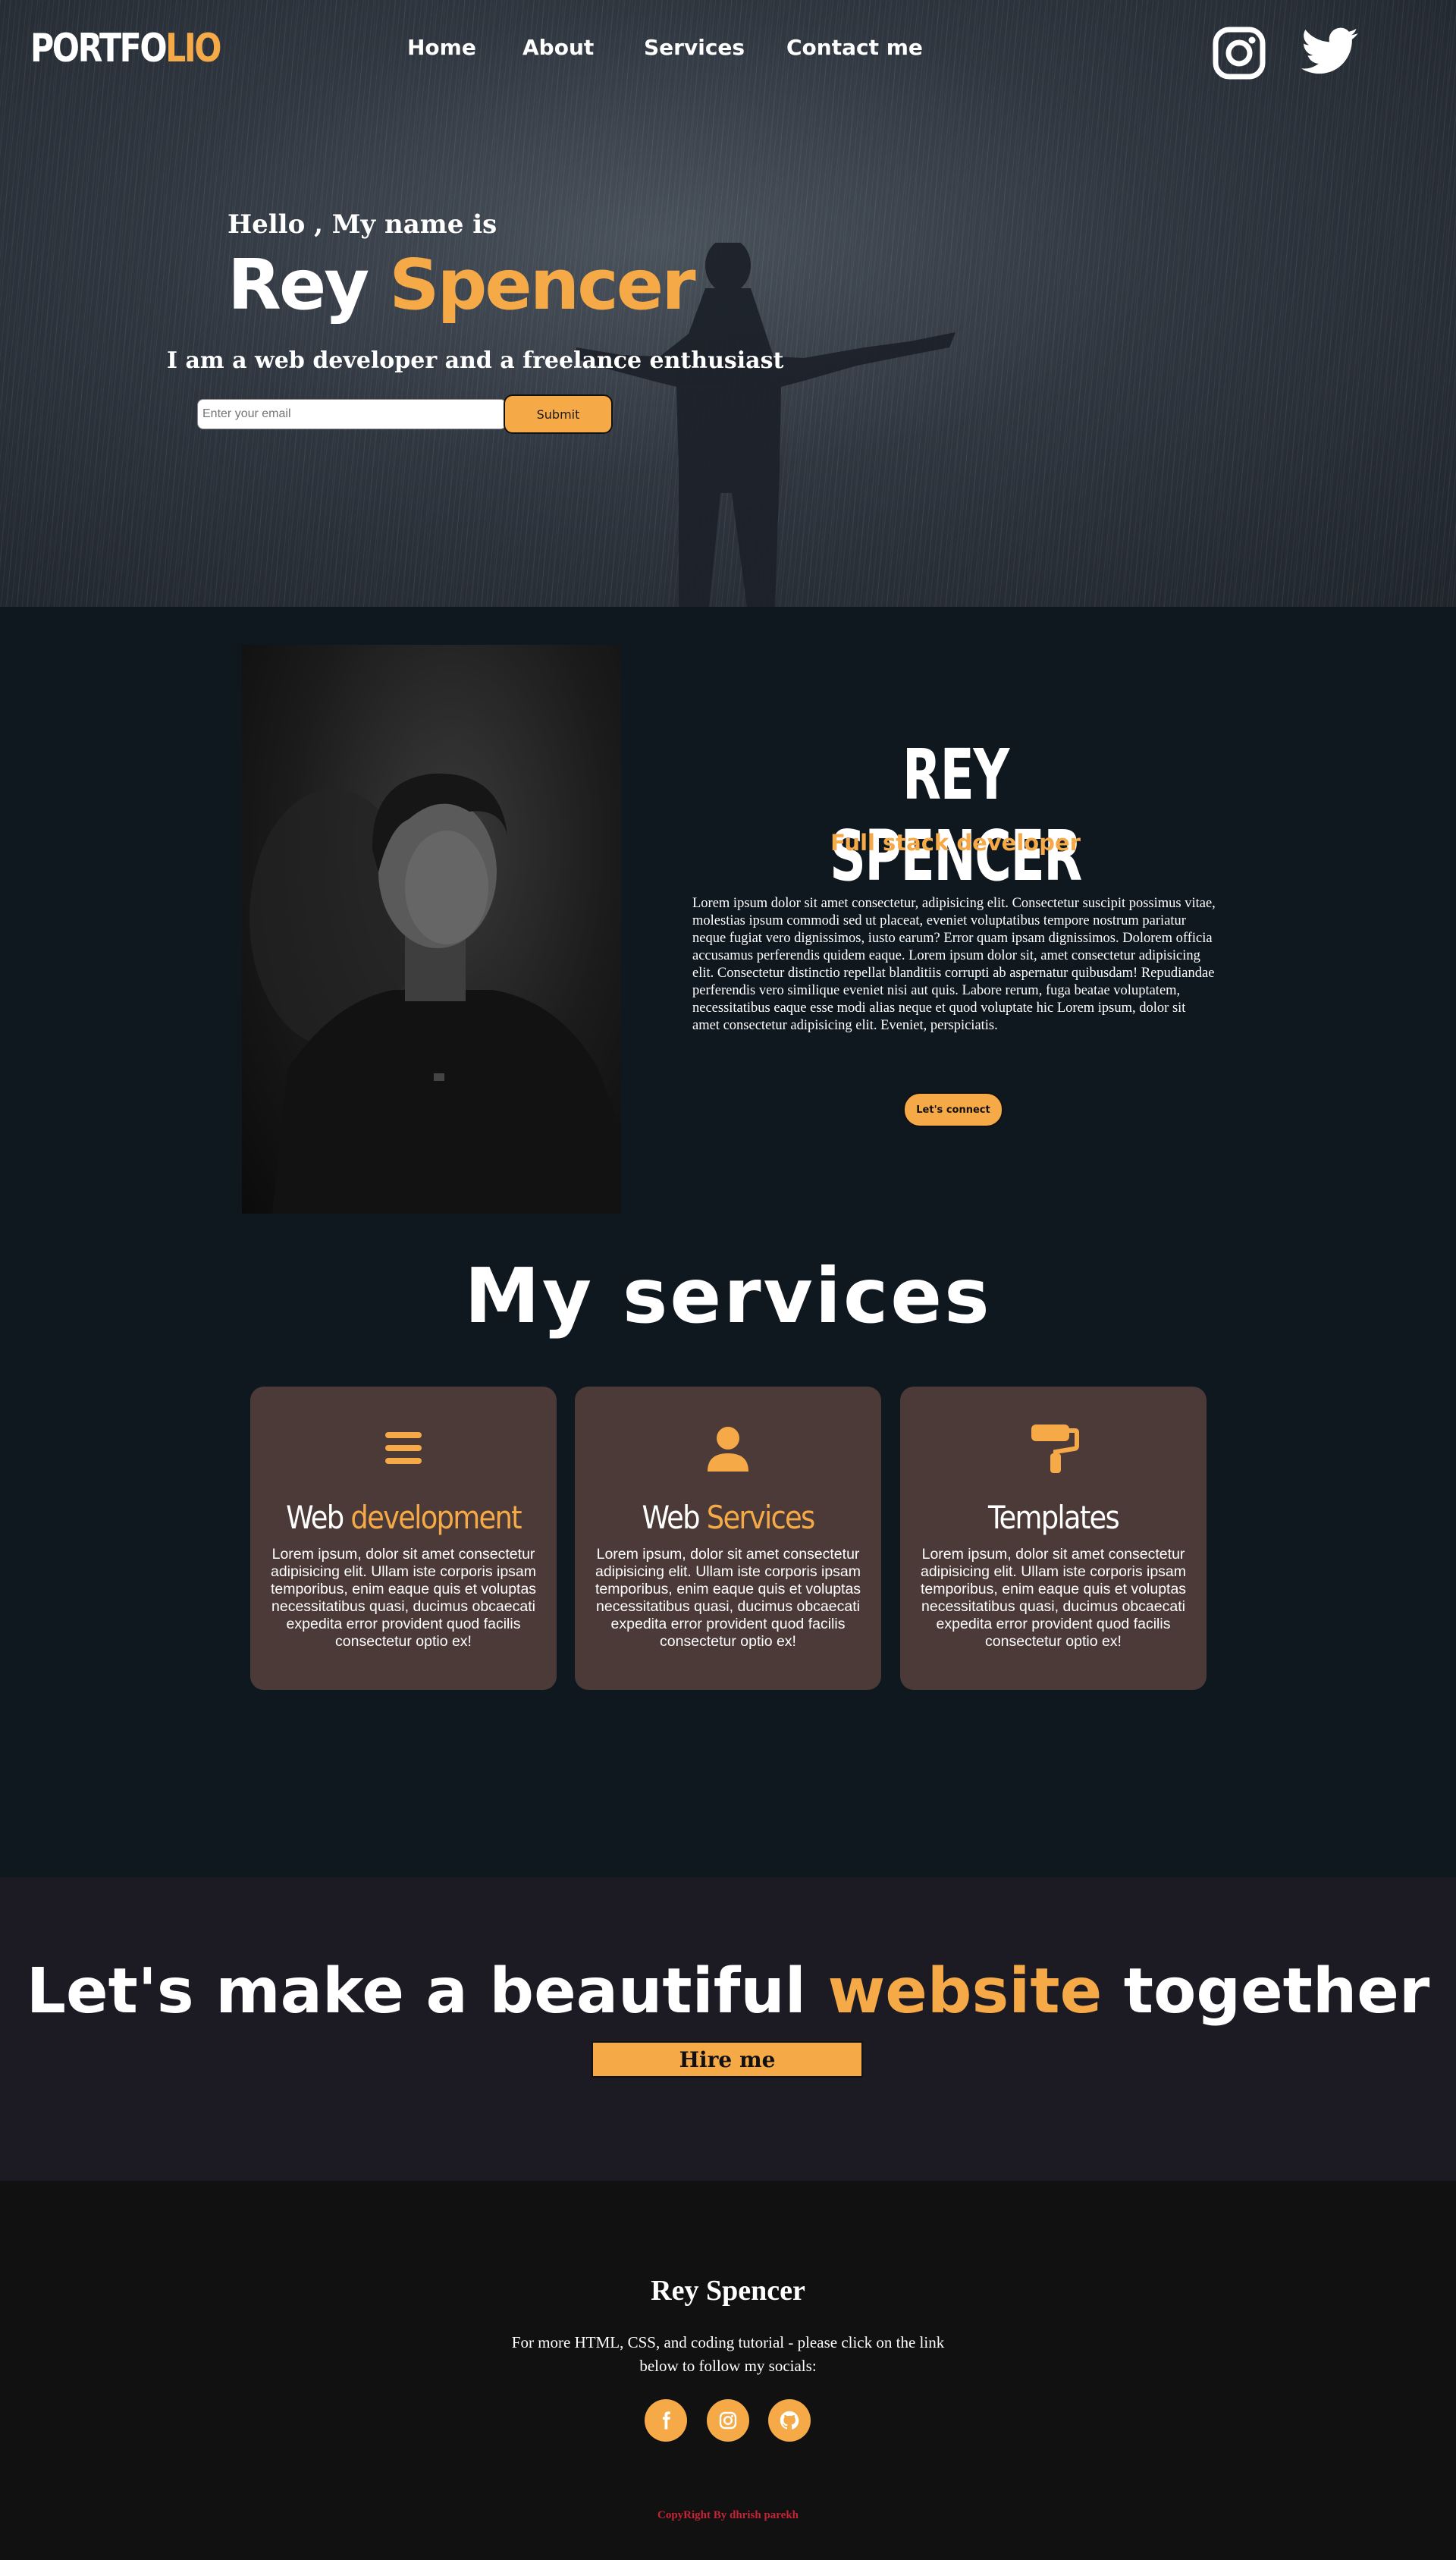 Image resolution: width=1456 pixels, height=2560 pixels. What do you see at coordinates (854, 47) in the screenshot?
I see `nav-contact: Contact me` at bounding box center [854, 47].